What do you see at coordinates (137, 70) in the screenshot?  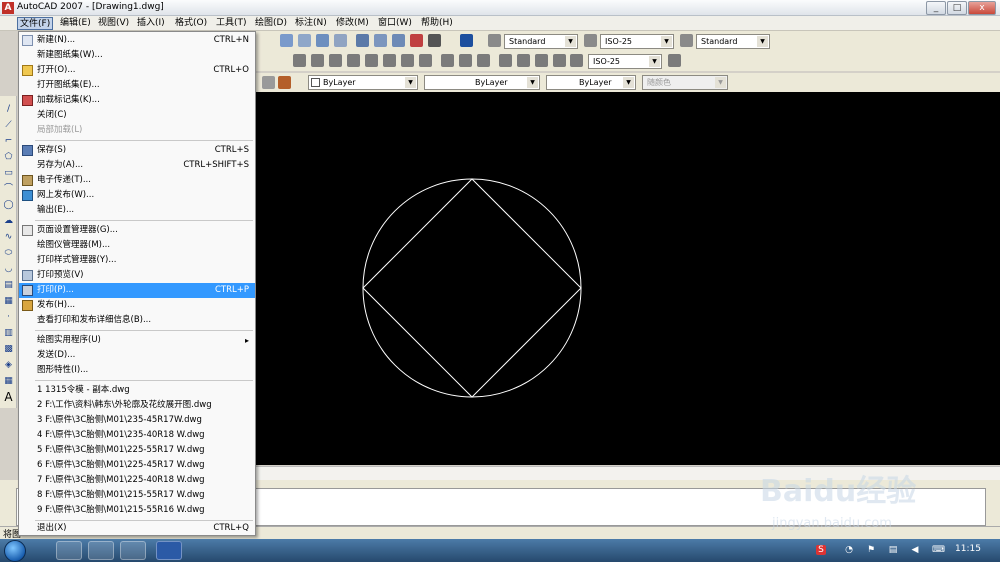 I see `menu-item-open: 打开(O)... CTRL+O` at bounding box center [137, 70].